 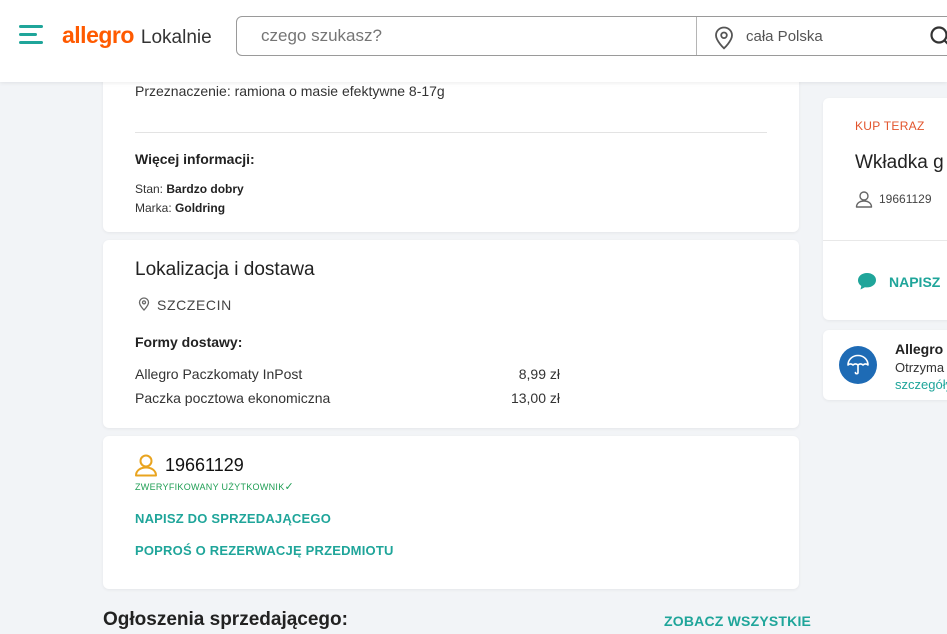 What do you see at coordinates (890, 126) in the screenshot?
I see `buy-now-label: KUP TERAZ` at bounding box center [890, 126].